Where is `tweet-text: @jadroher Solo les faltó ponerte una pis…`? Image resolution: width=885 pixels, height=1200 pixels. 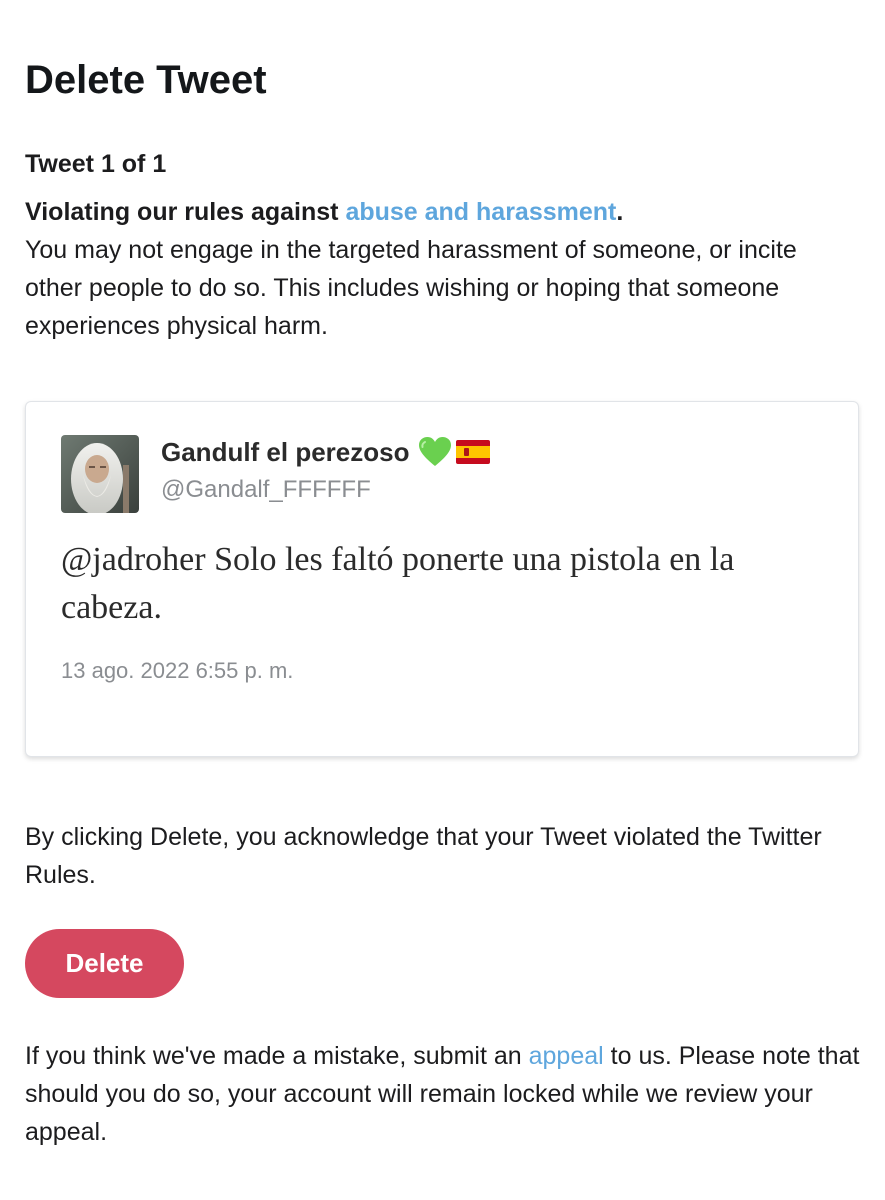
tweet-text: @jadroher Solo les faltó ponerte una pis… is located at coordinates (398, 583).